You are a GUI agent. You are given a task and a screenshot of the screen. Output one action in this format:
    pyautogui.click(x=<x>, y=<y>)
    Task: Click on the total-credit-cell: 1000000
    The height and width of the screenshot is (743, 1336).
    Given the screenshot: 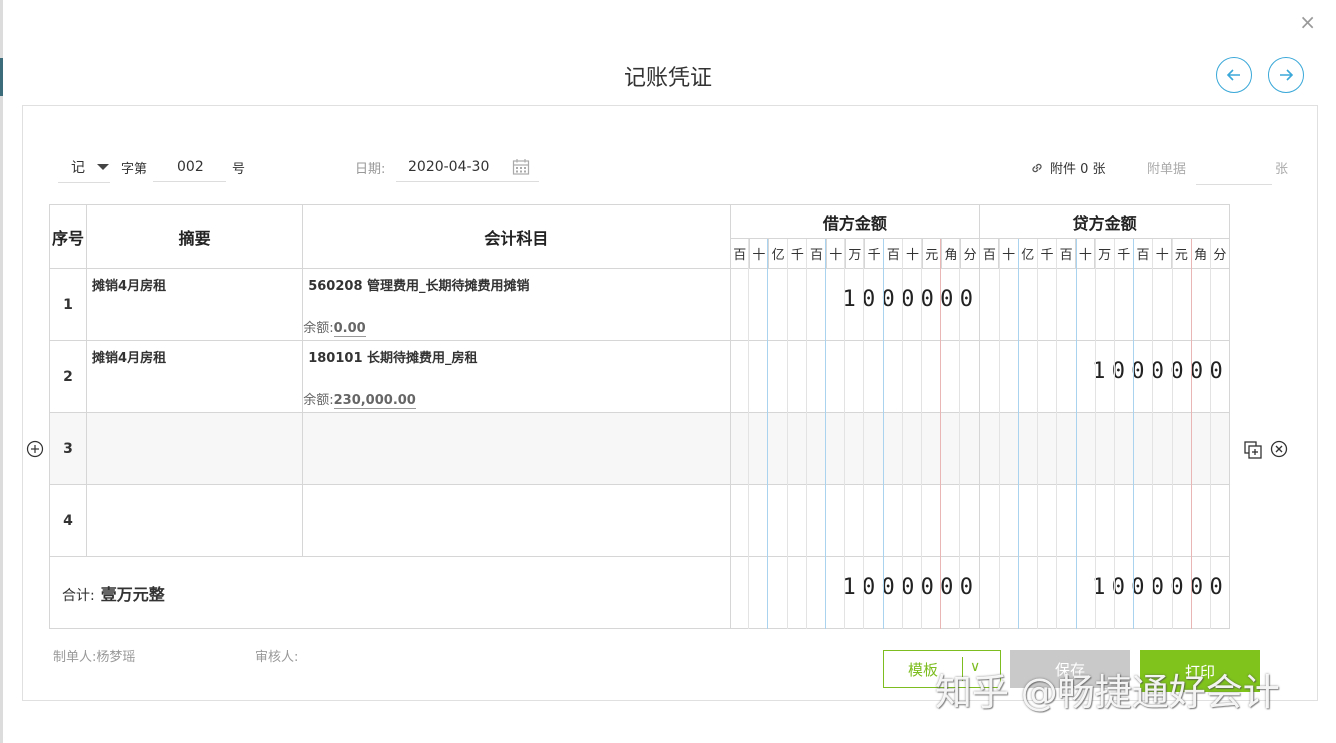 What is the action you would take?
    pyautogui.click(x=1104, y=592)
    